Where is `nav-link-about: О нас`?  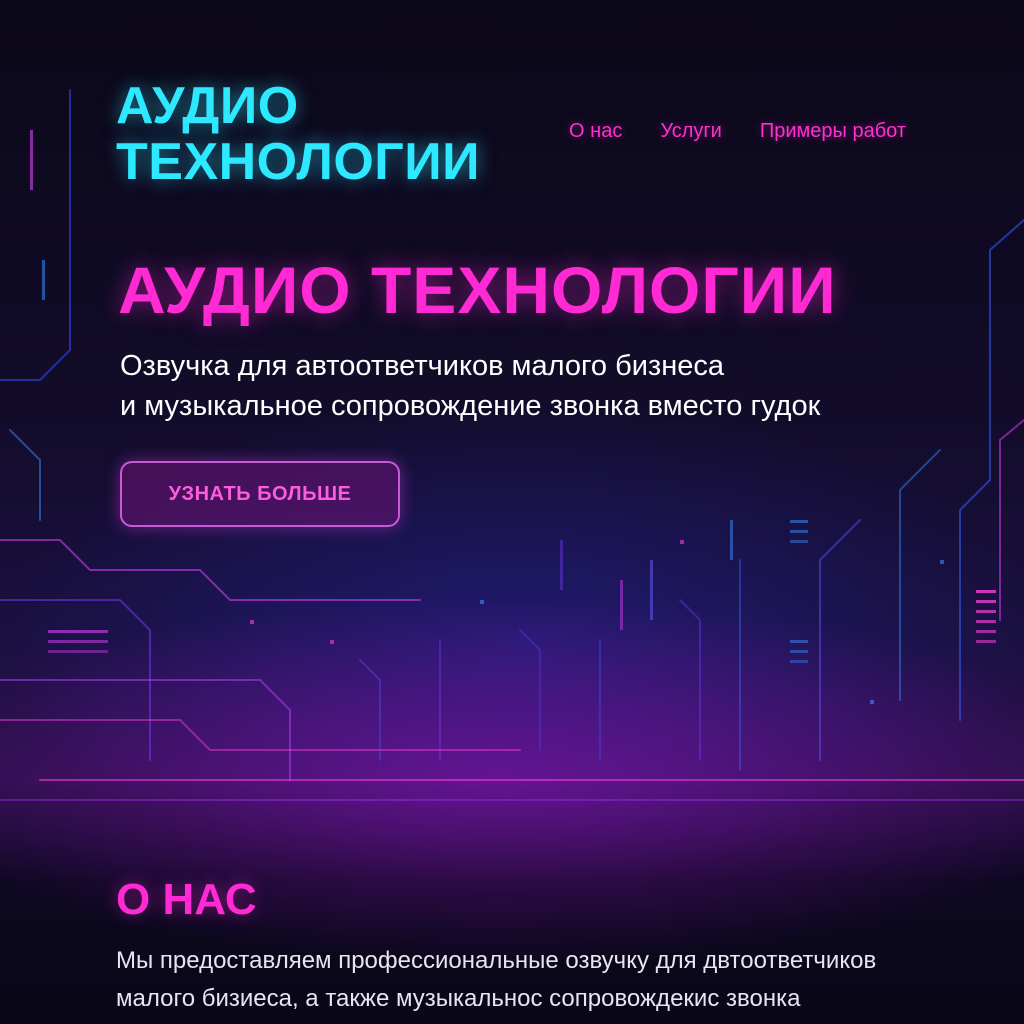
nav-link-about: О нас is located at coordinates (595, 131).